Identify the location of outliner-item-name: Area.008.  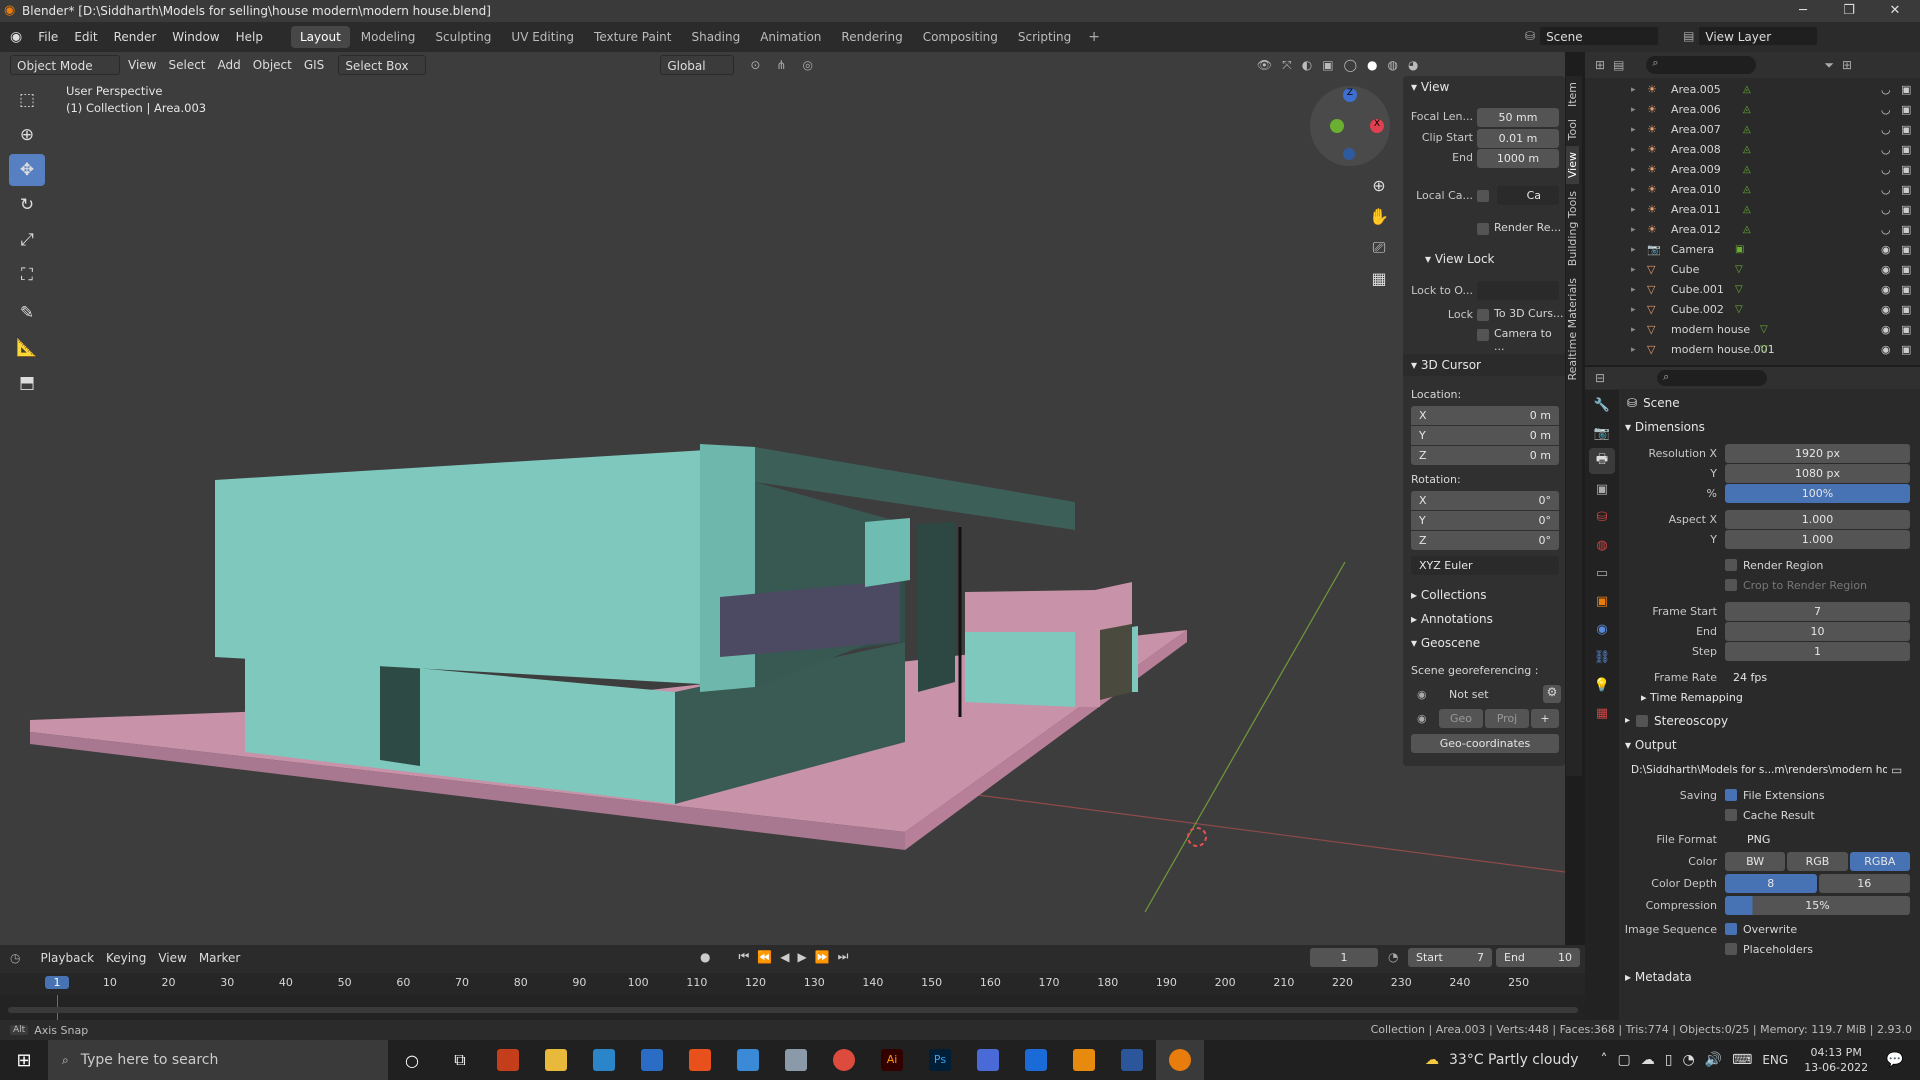
(1696, 150).